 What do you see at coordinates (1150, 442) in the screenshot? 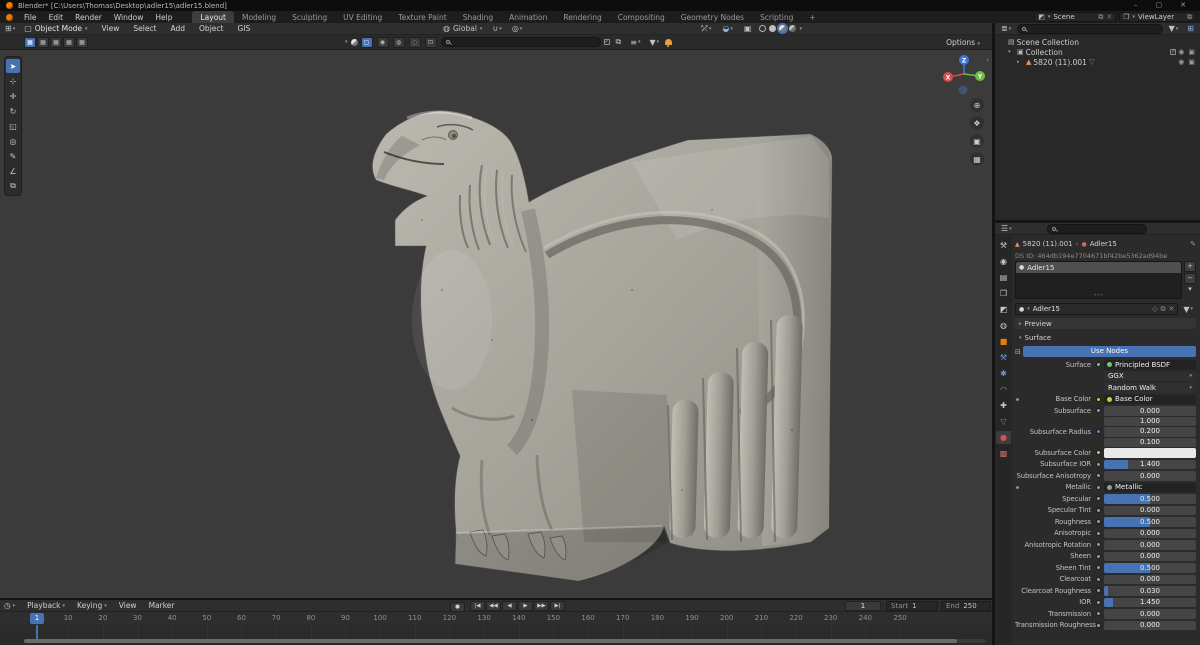
I see `vector-value-field: 0.100` at bounding box center [1150, 442].